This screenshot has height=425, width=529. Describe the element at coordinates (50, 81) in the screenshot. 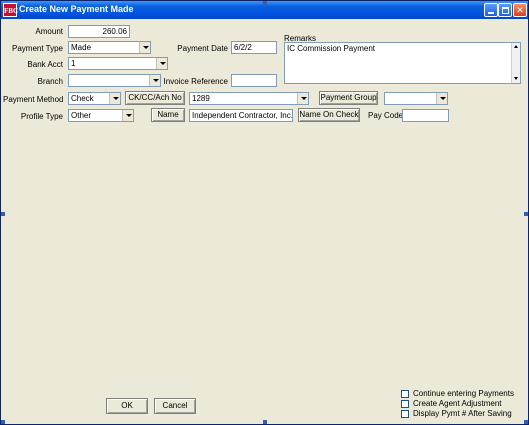

I see `branch-label: Branch` at that location.